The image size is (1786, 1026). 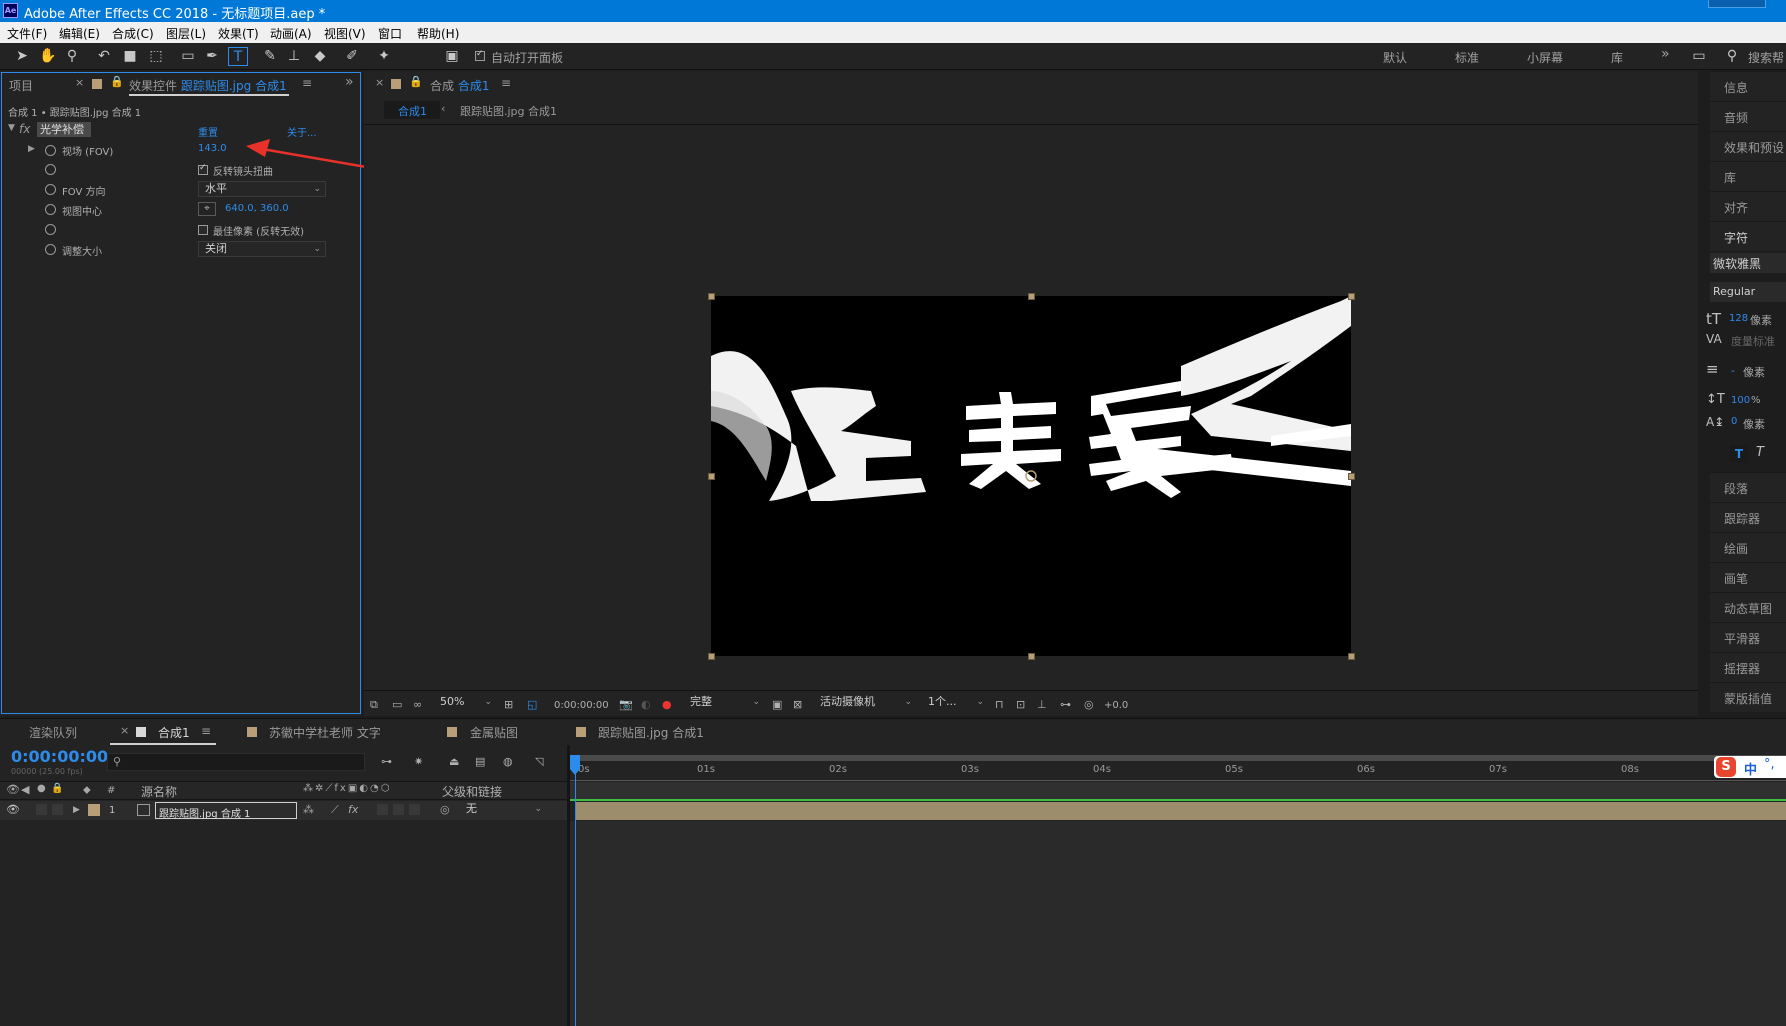 I want to click on playhead-line, so click(x=575, y=890).